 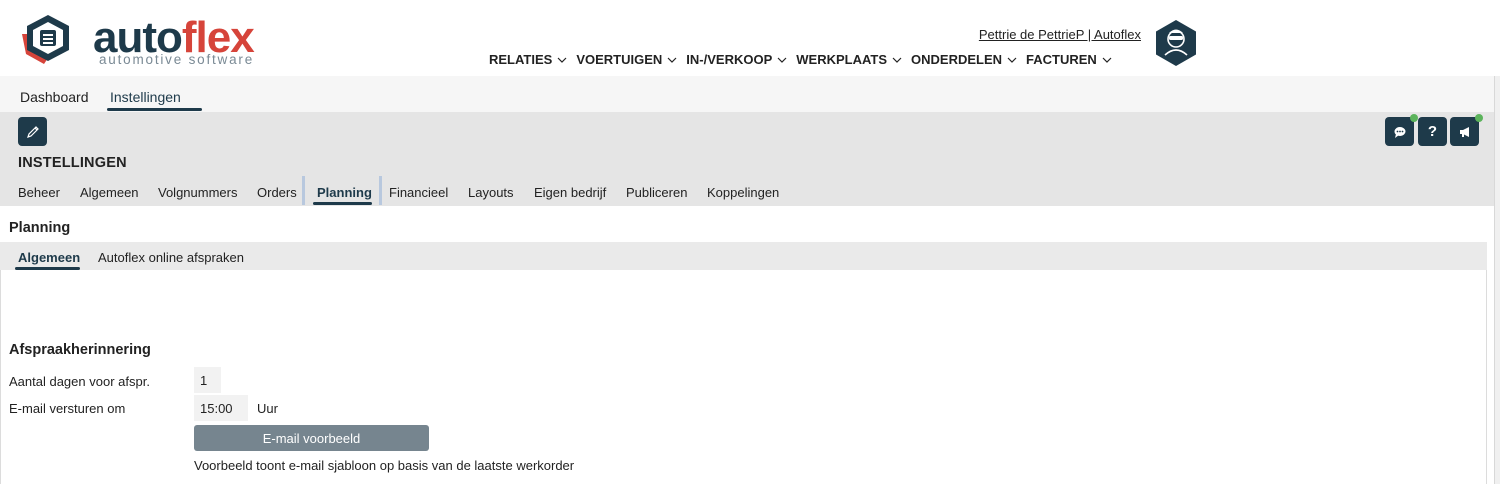 I want to click on nav-werkplaats: WERKPLAATS, so click(x=849, y=59).